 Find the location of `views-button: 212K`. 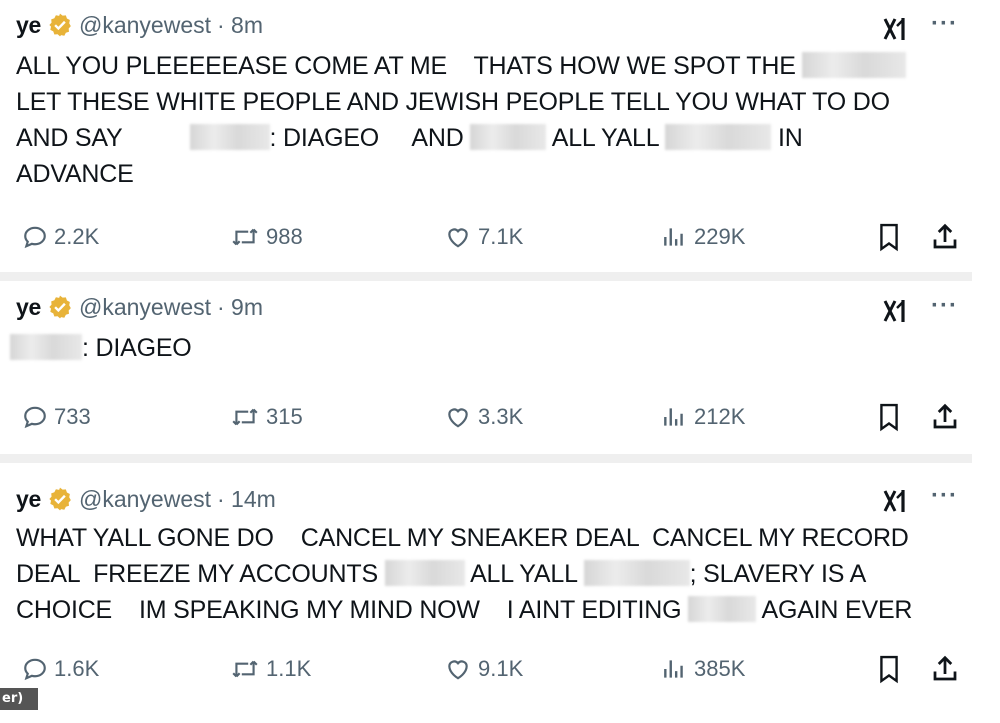

views-button: 212K is located at coordinates (702, 417).